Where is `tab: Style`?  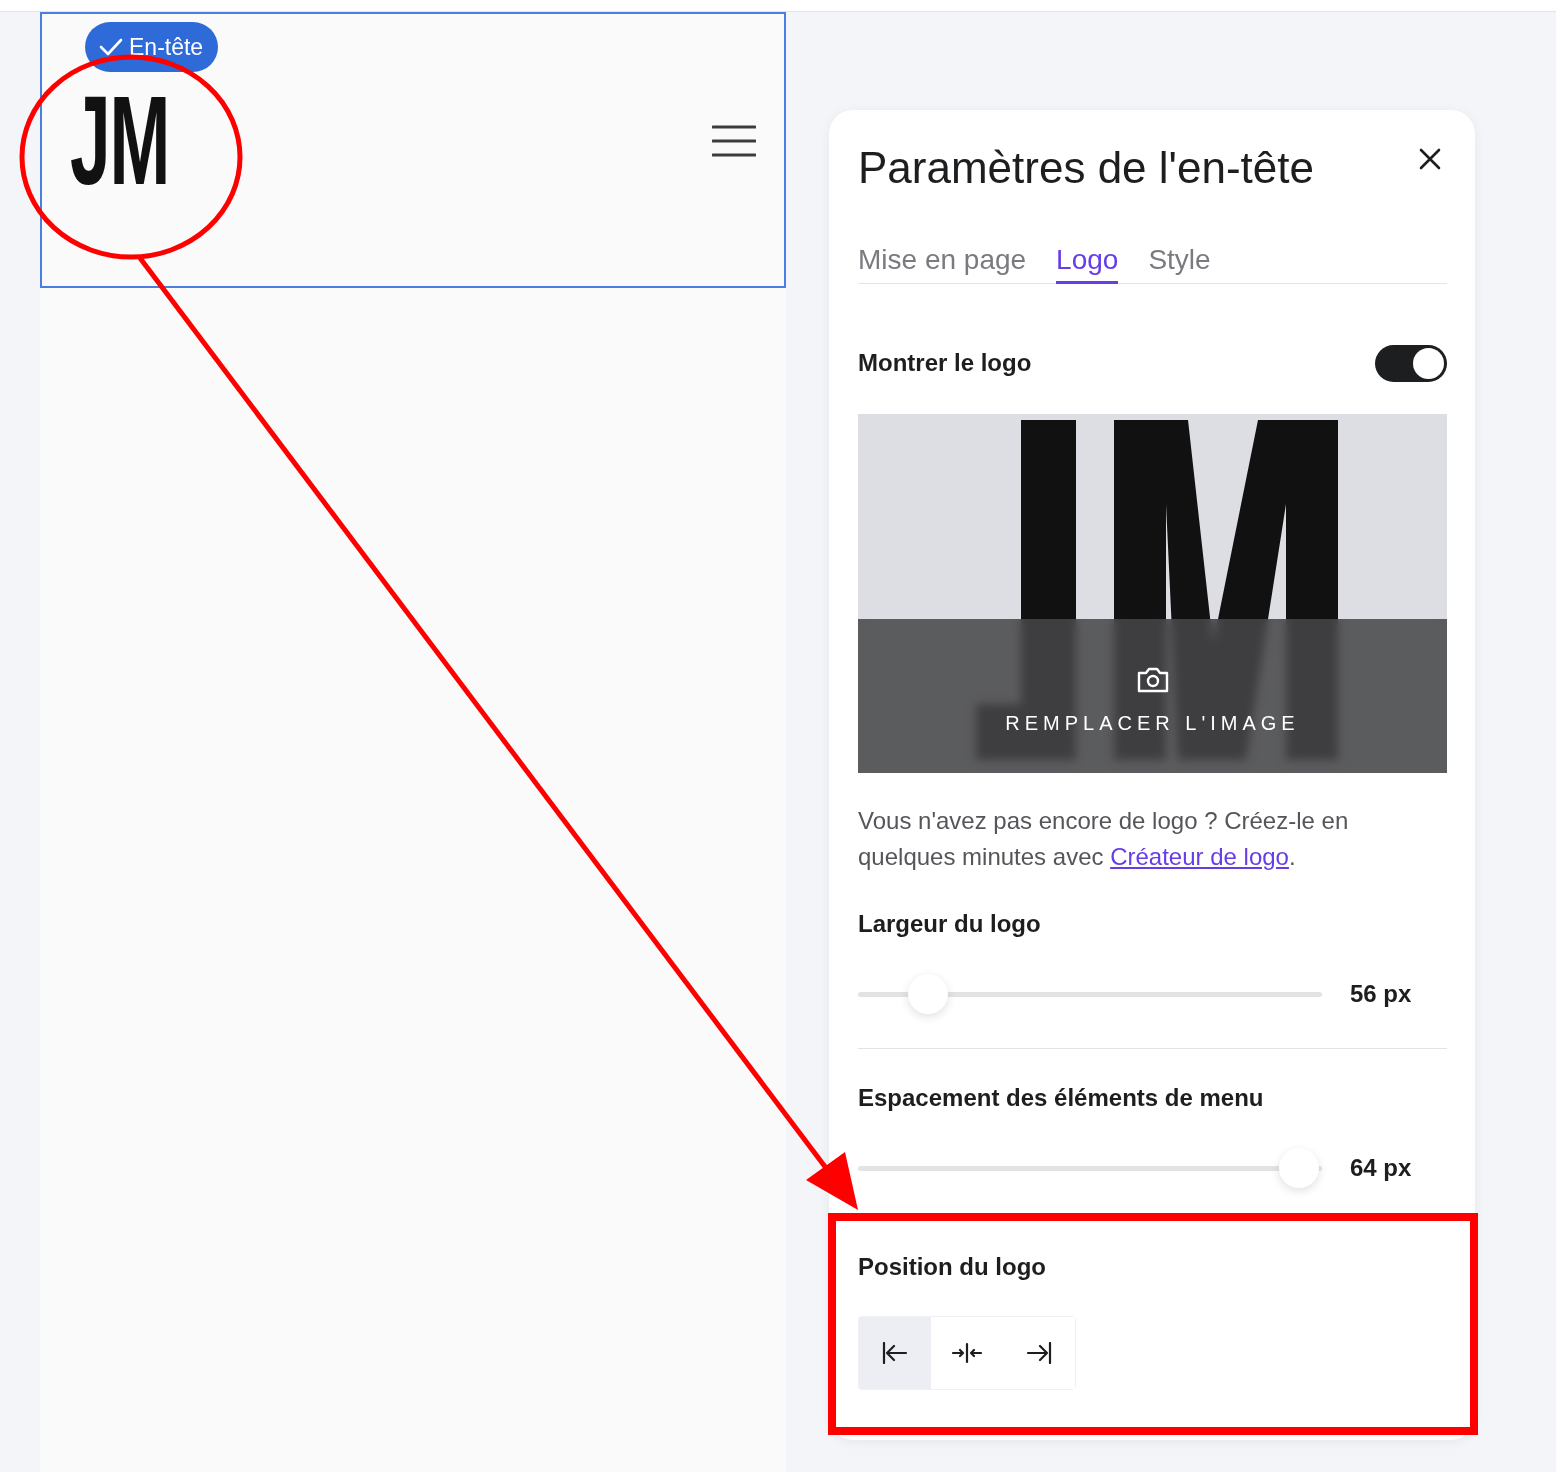 tab: Style is located at coordinates (1179, 263).